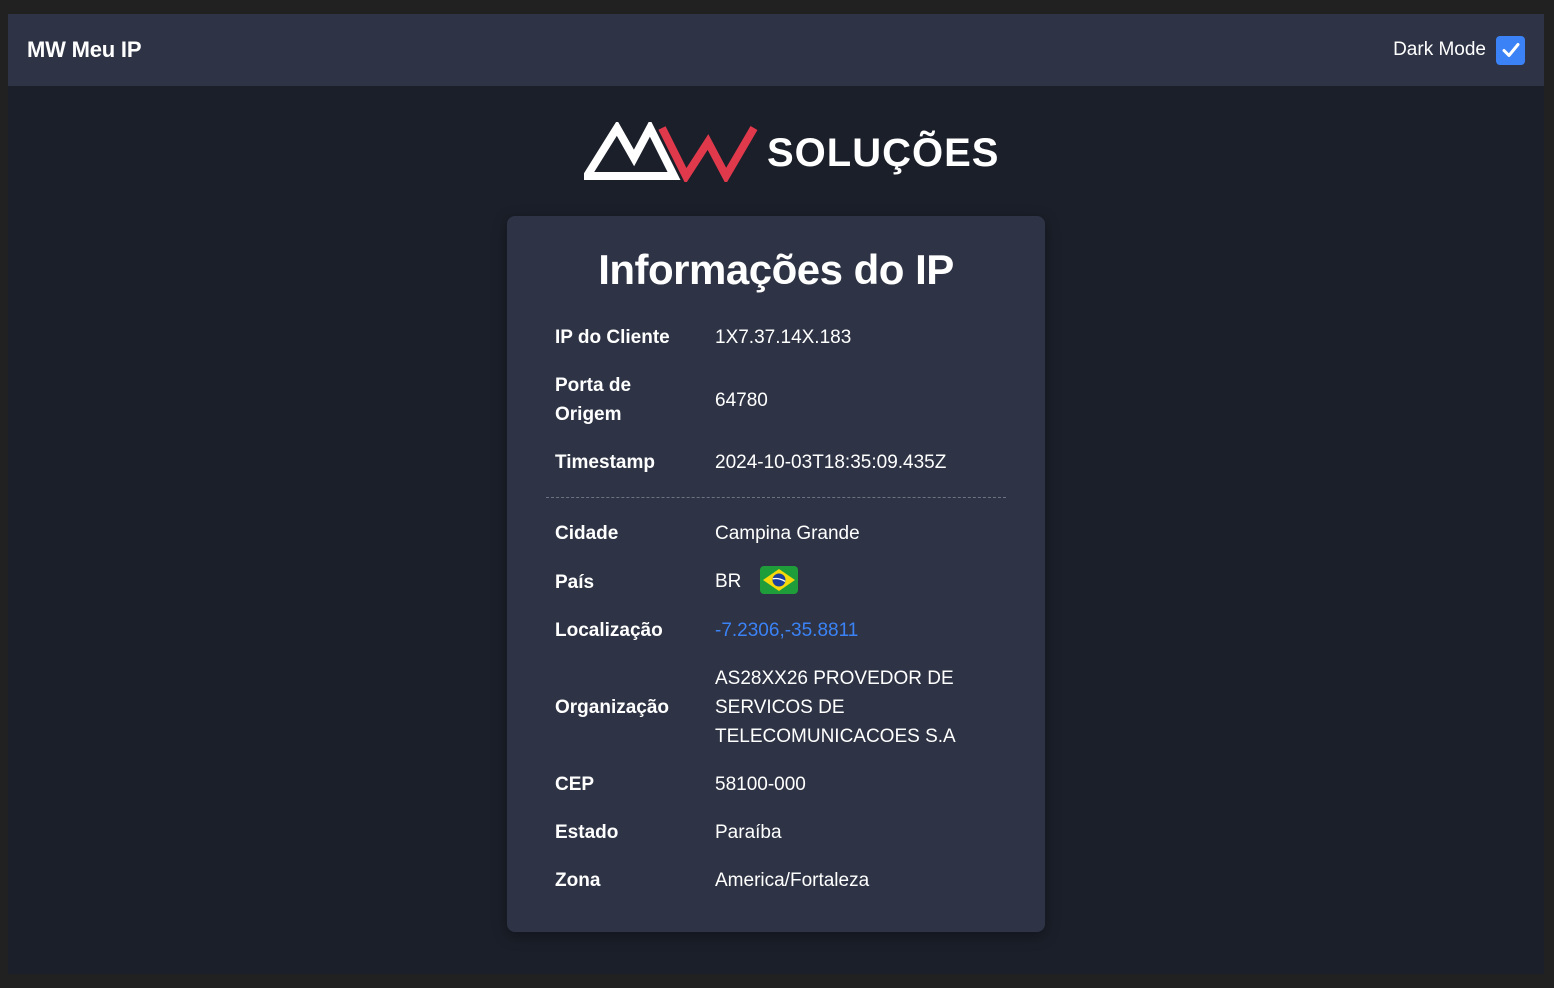 This screenshot has width=1554, height=988. Describe the element at coordinates (787, 533) in the screenshot. I see `info-value: Campina Grande` at that location.